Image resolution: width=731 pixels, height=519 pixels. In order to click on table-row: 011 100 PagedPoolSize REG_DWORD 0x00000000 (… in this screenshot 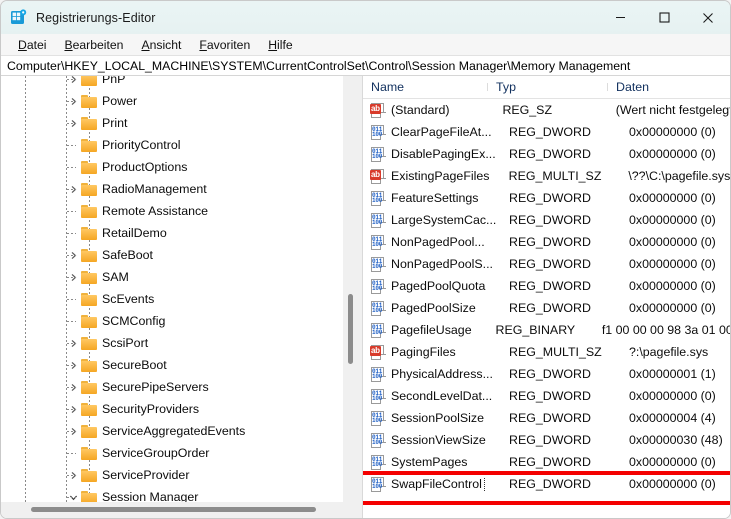, I will do `click(546, 308)`.